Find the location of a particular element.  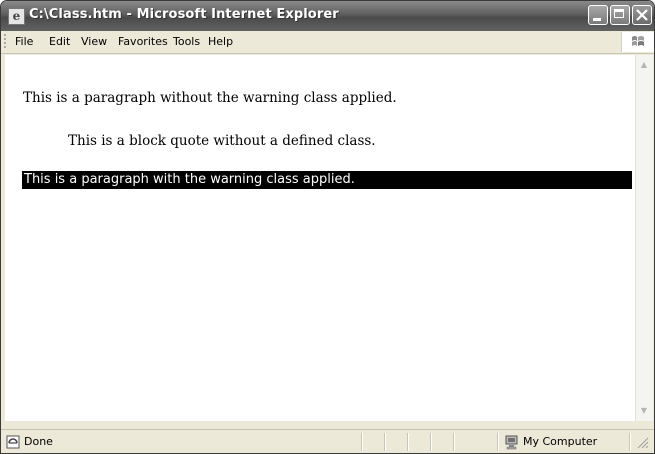

page-done-icon is located at coordinates (13, 442).